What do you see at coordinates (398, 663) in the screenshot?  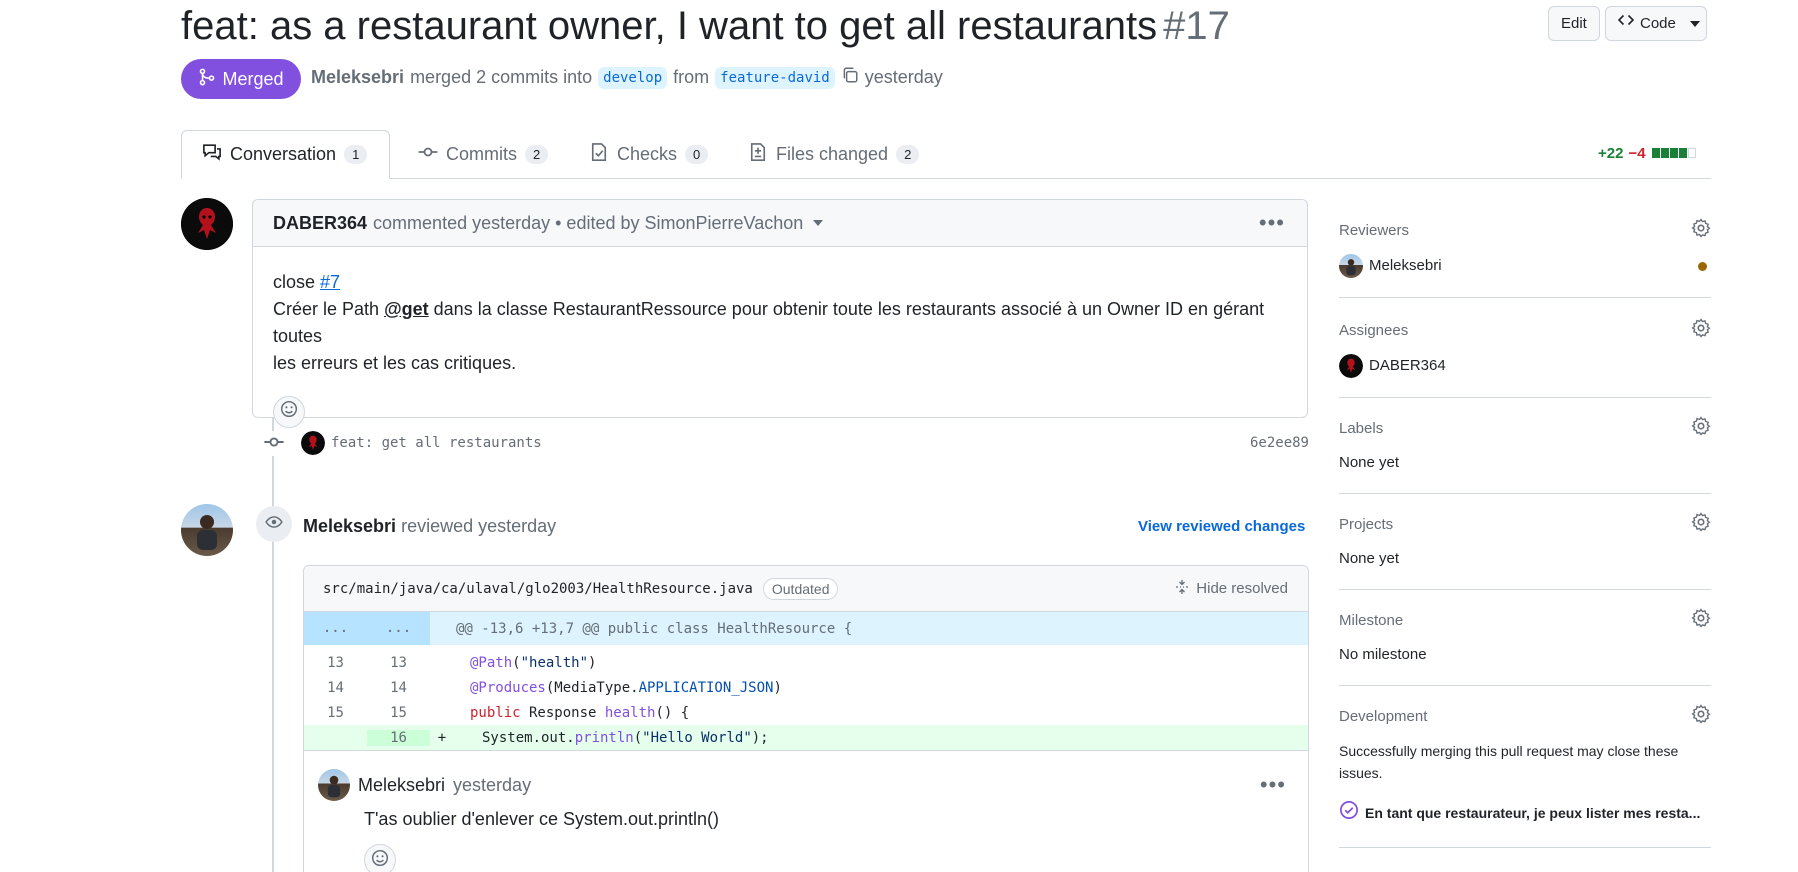 I see `new-line-number: 13` at bounding box center [398, 663].